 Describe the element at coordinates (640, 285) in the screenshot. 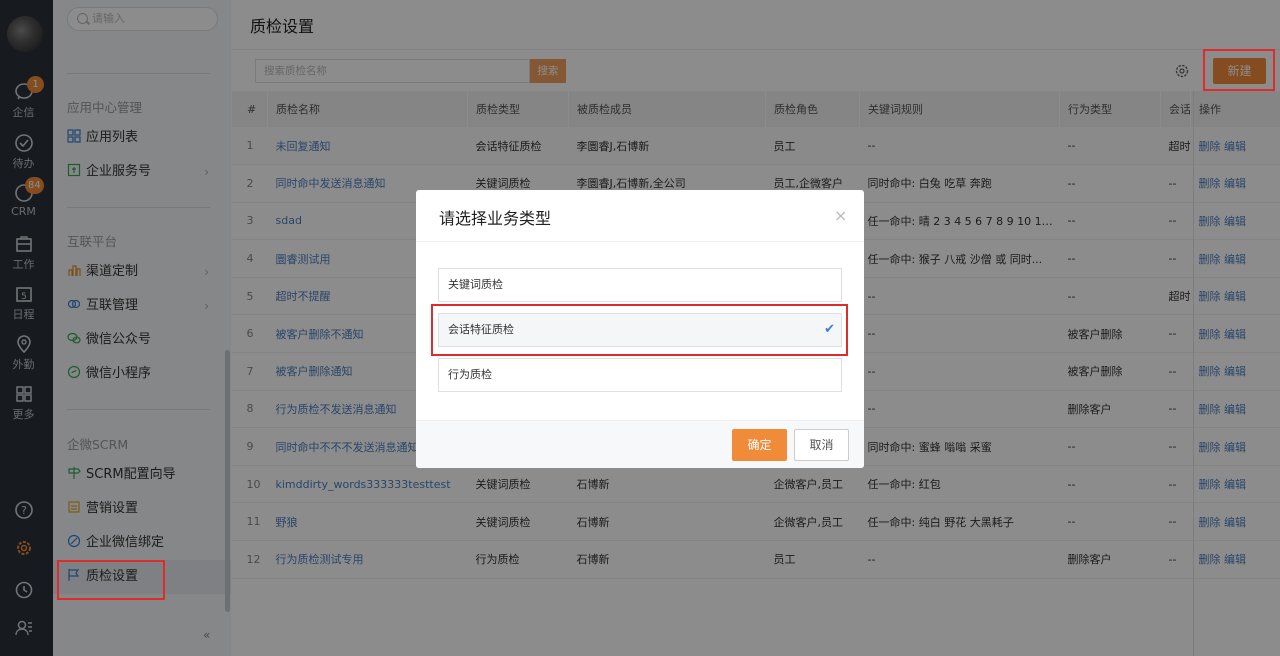

I see `option-keyword-check: 关键词质检` at that location.